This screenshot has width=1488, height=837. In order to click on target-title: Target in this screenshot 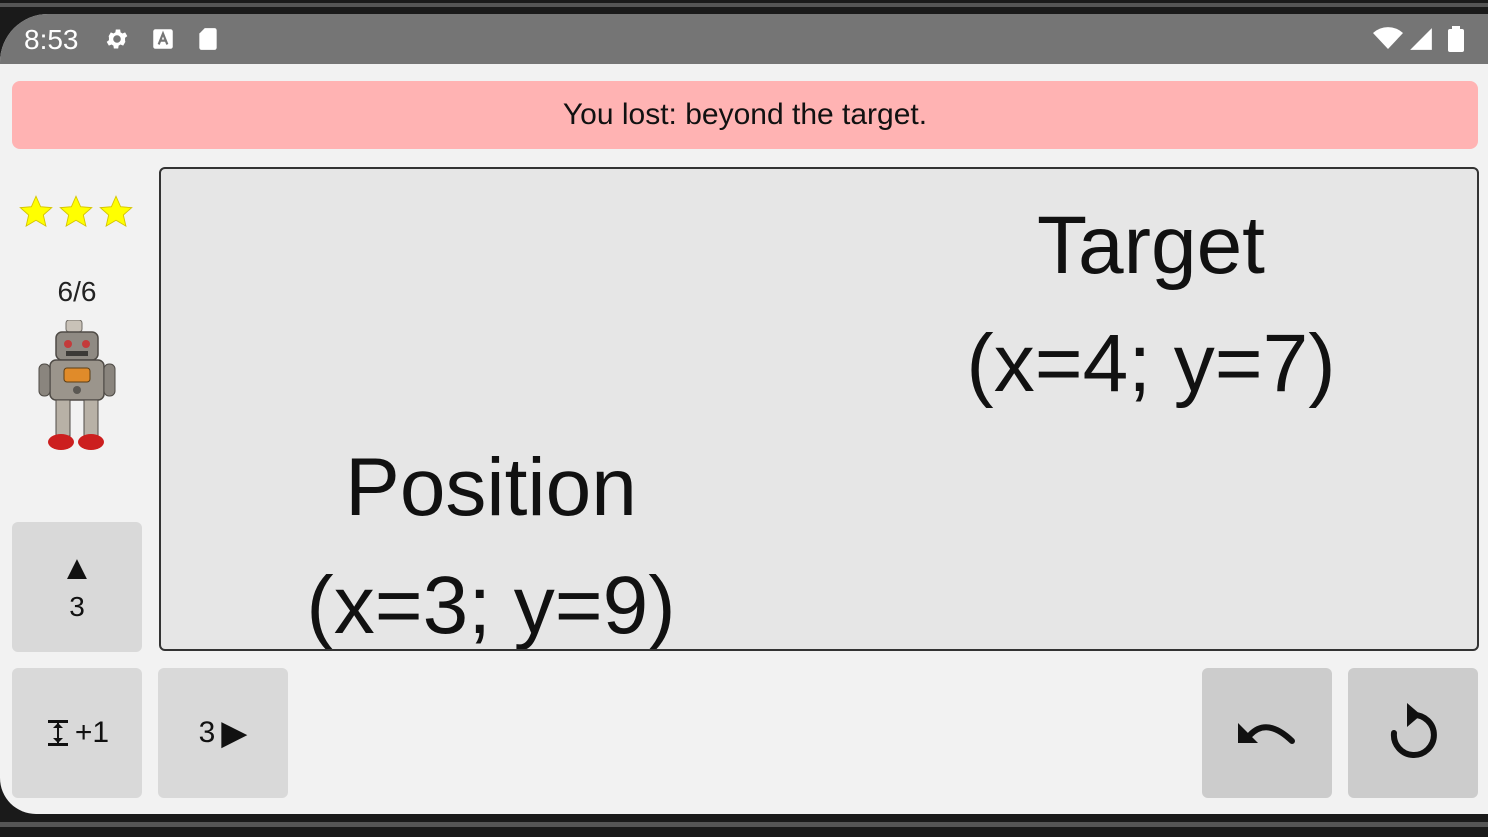, I will do `click(1151, 245)`.